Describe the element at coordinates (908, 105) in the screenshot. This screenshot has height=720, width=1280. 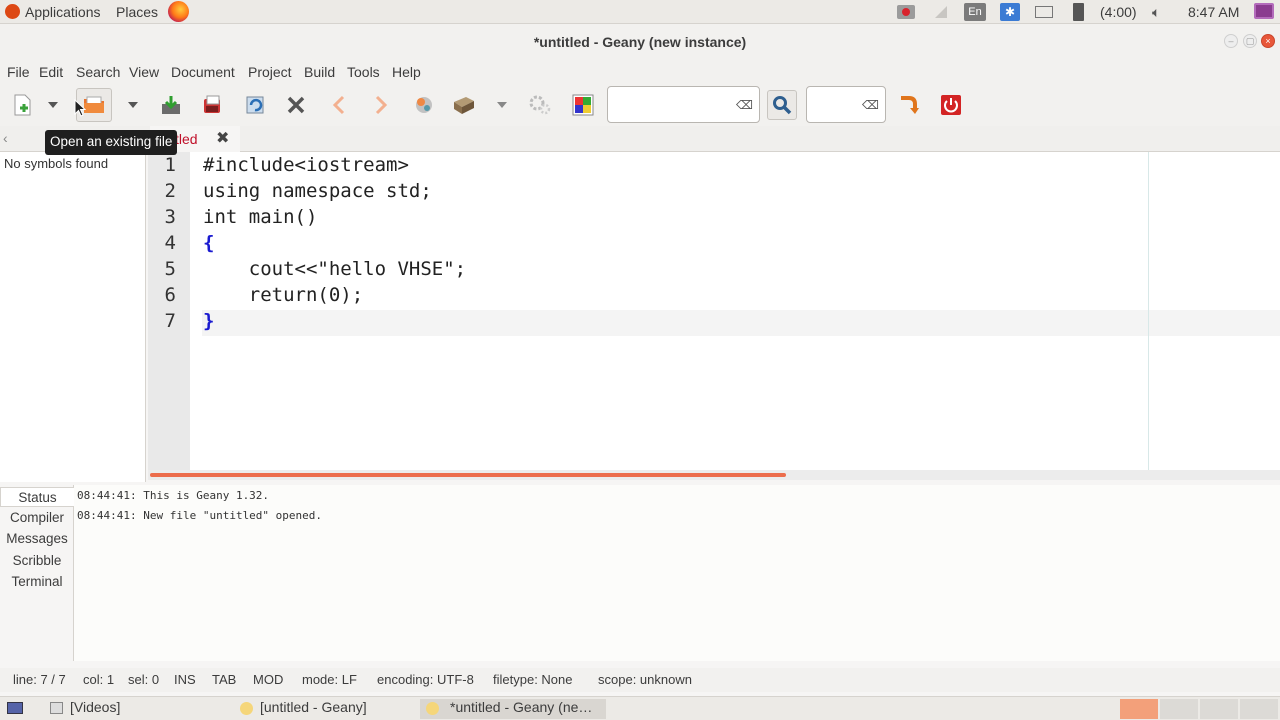
I see `jump-to-line-icon` at that location.